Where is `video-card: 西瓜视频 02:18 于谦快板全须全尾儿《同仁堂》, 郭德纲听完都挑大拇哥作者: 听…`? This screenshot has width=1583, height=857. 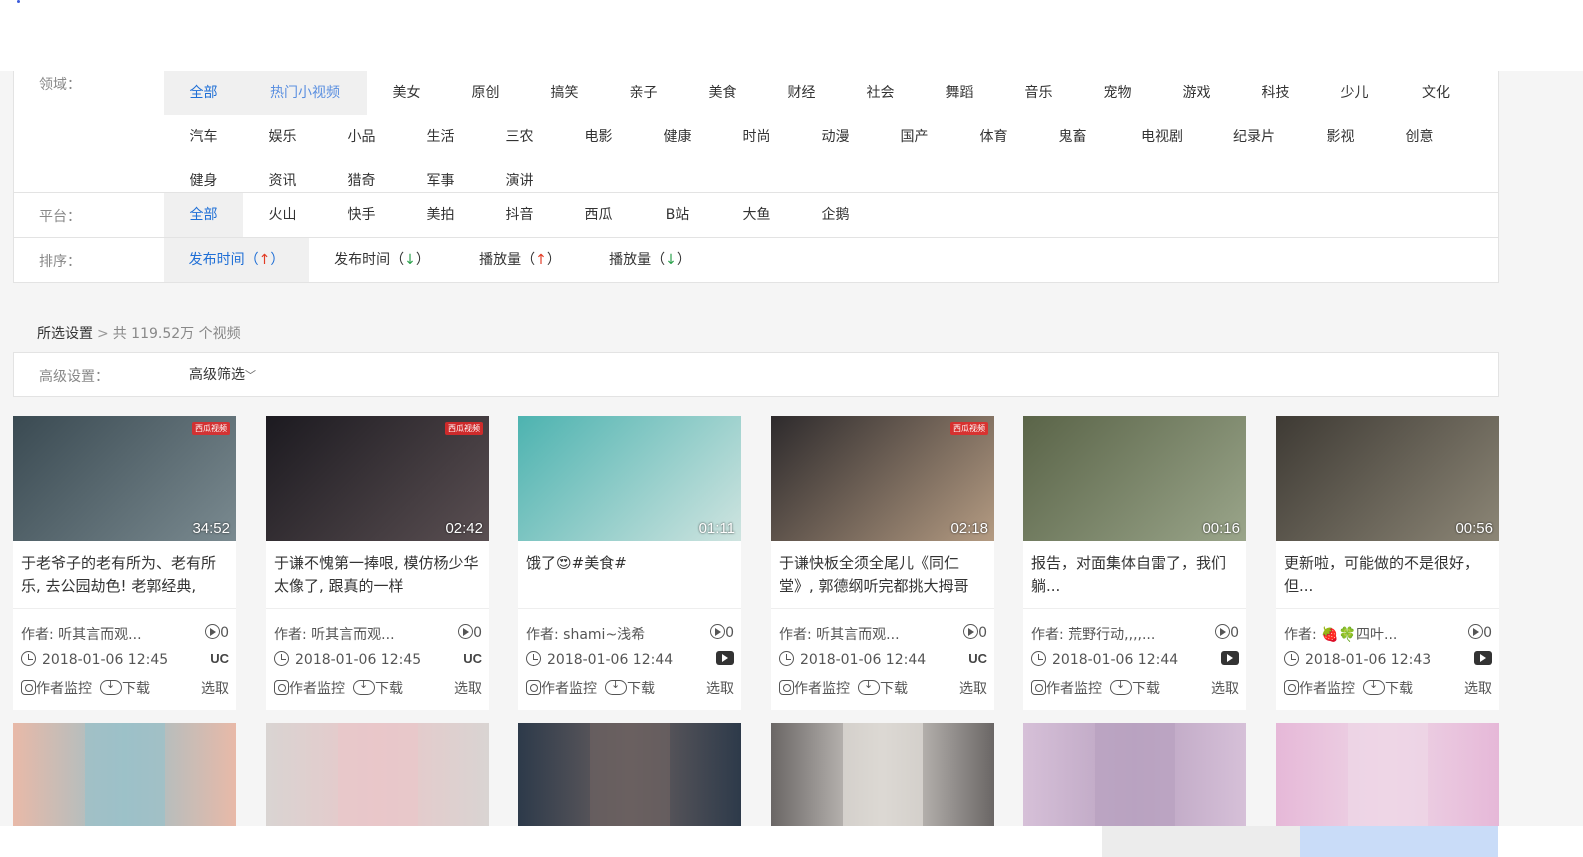
video-card: 西瓜视频 02:18 于谦快板全须全尾儿《同仁堂》, 郭德纲听完都挑大拇哥作者: 听… is located at coordinates (882, 563).